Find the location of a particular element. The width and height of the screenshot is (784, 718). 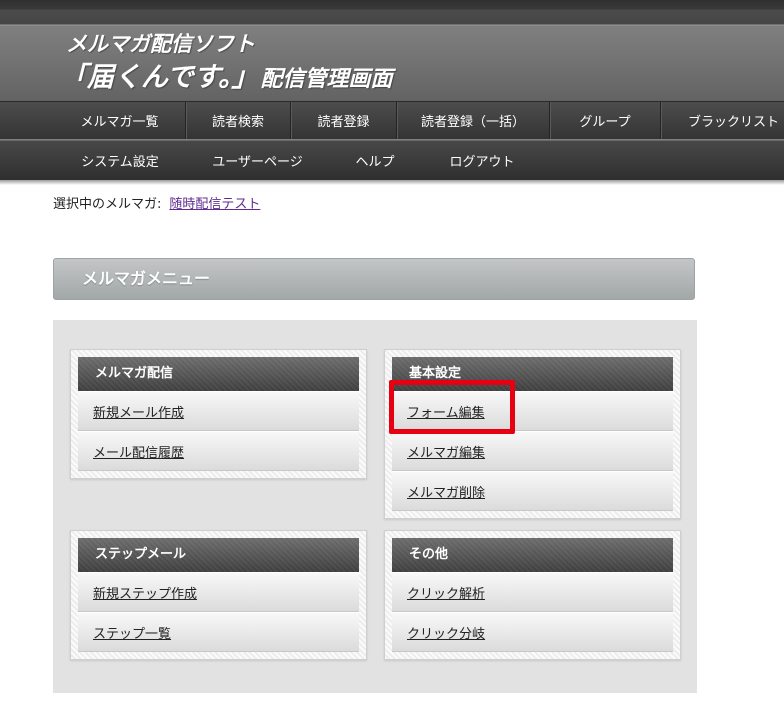

menu-link-new-mail: 新規メール作成 is located at coordinates (218, 411).